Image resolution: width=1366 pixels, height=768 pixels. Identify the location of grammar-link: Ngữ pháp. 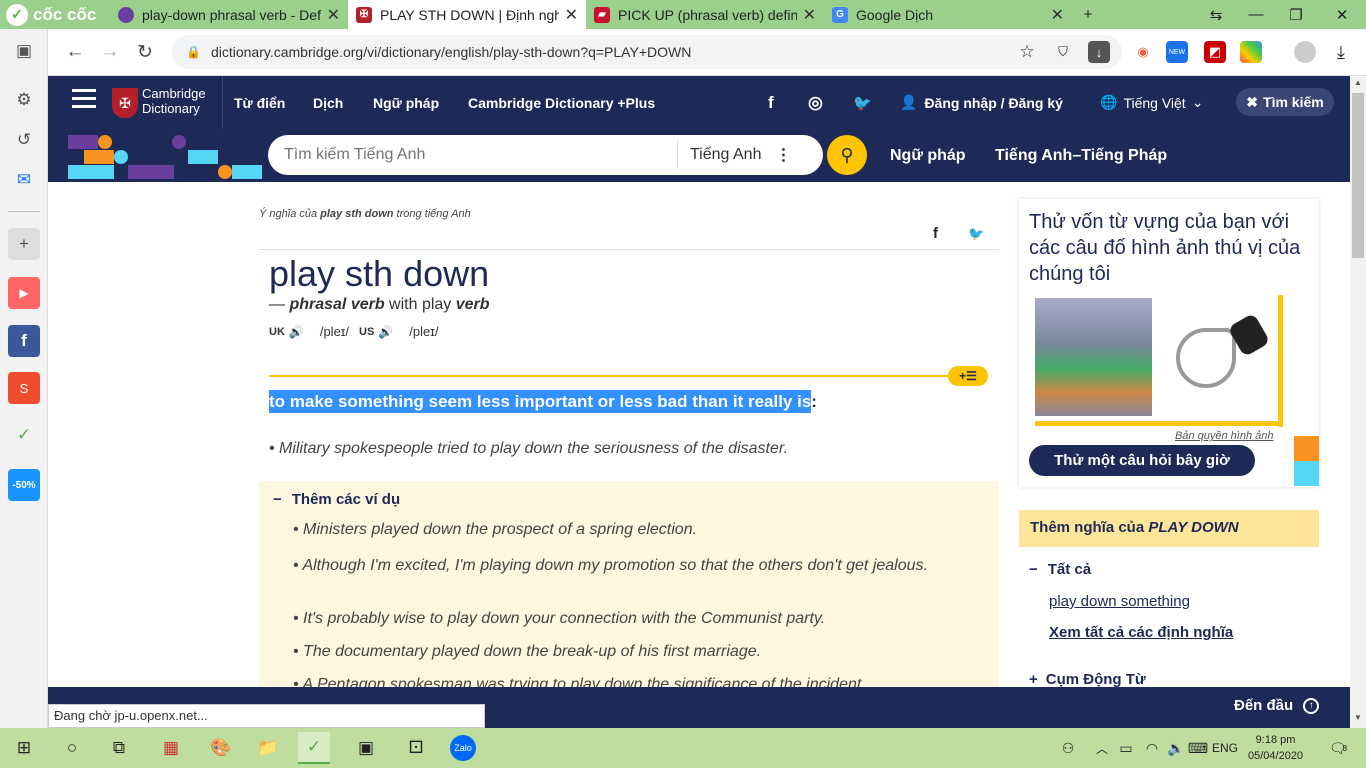
(928, 155).